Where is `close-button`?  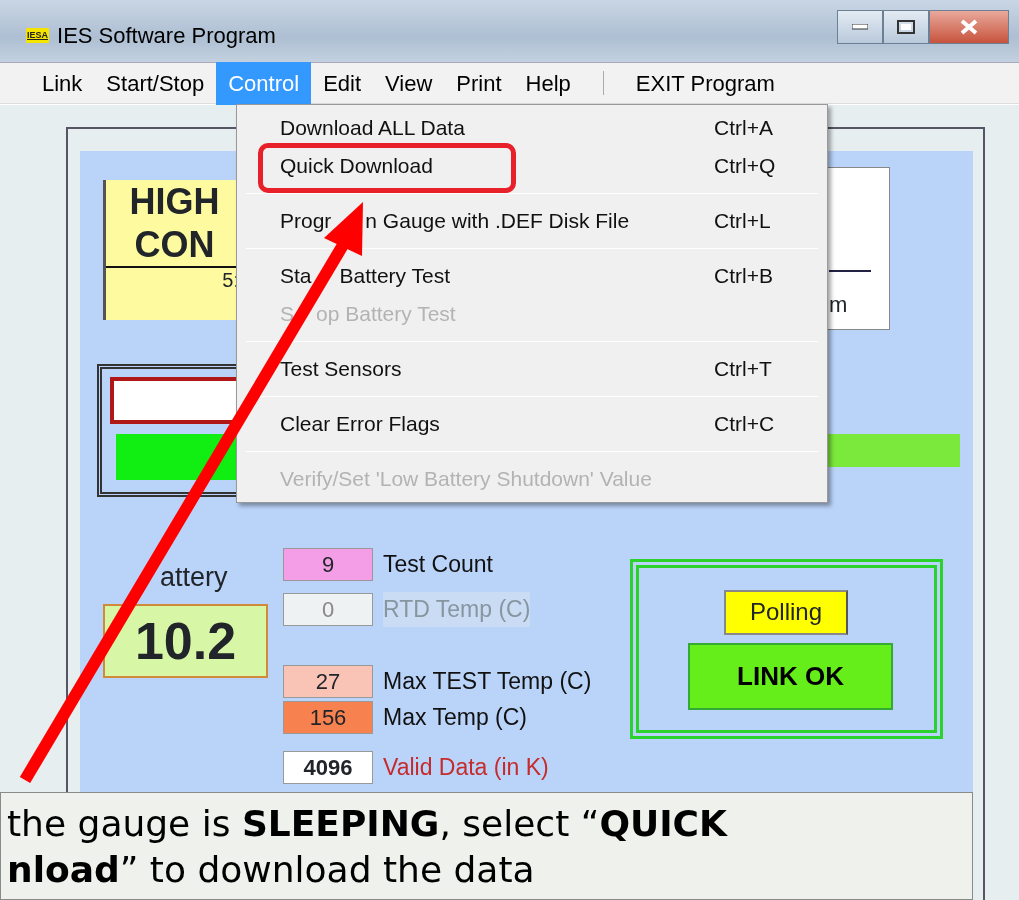 close-button is located at coordinates (969, 27).